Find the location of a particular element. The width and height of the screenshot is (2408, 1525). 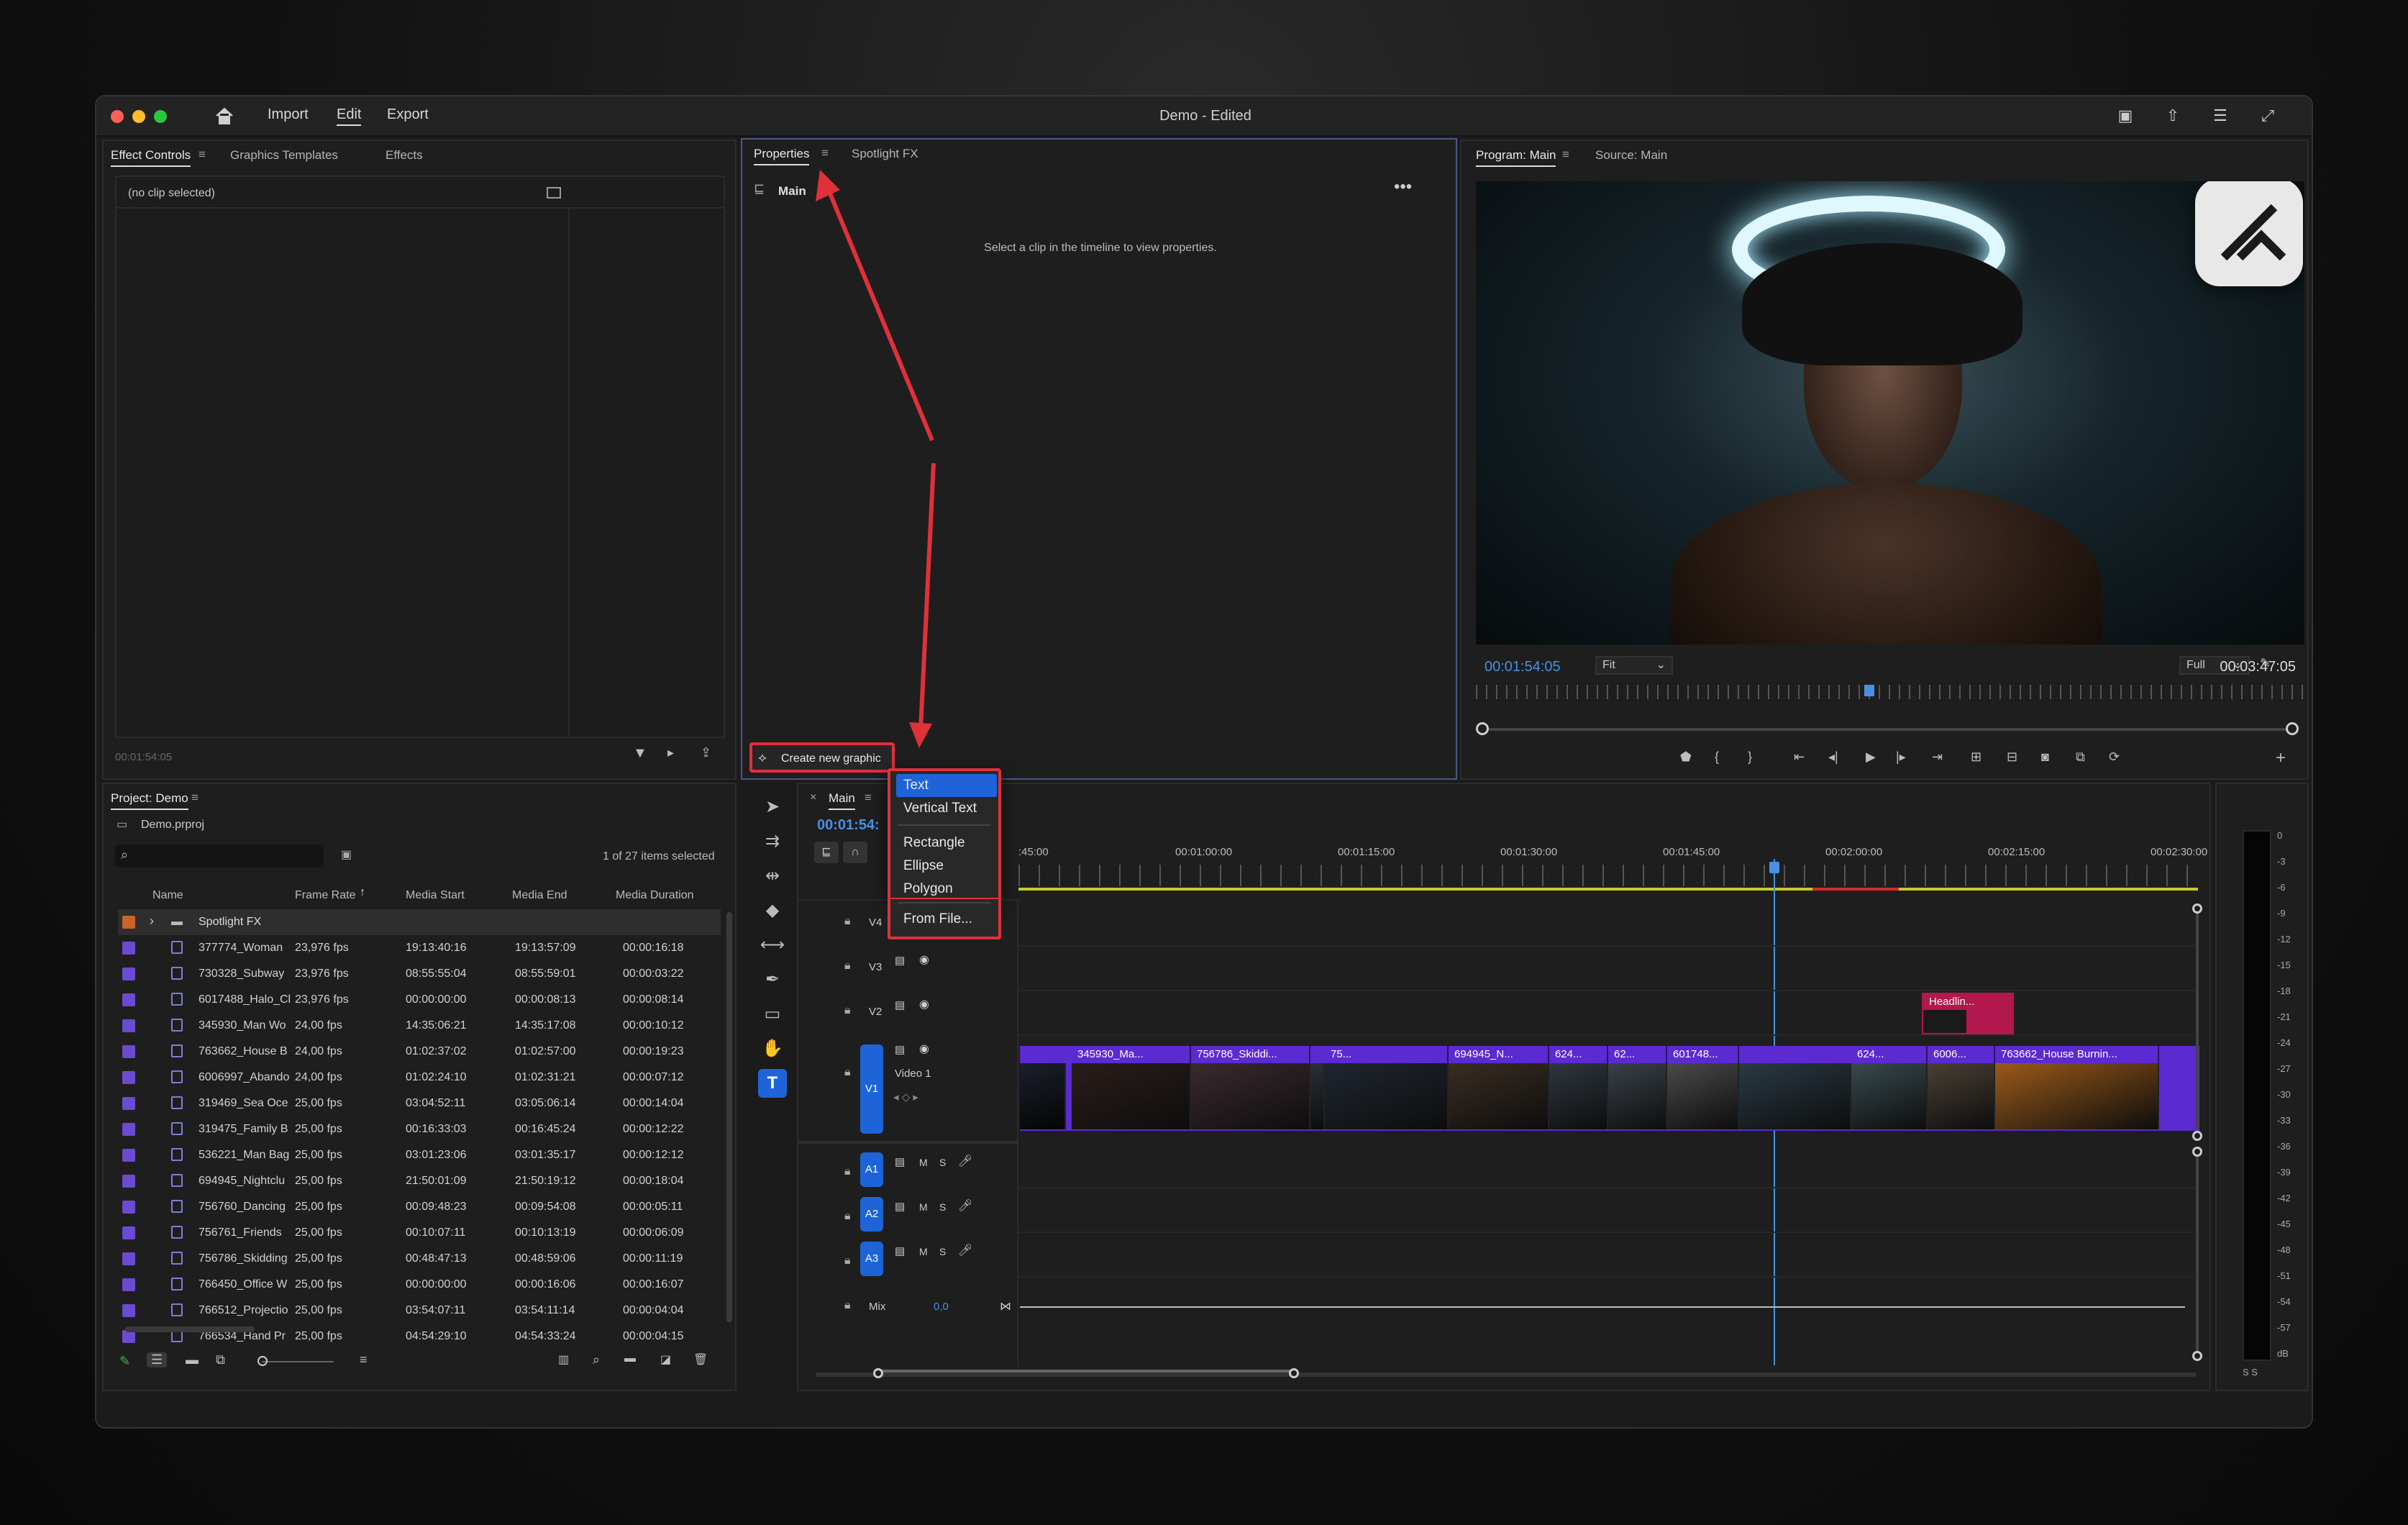

annotation-arrow-down is located at coordinates (927, 596).